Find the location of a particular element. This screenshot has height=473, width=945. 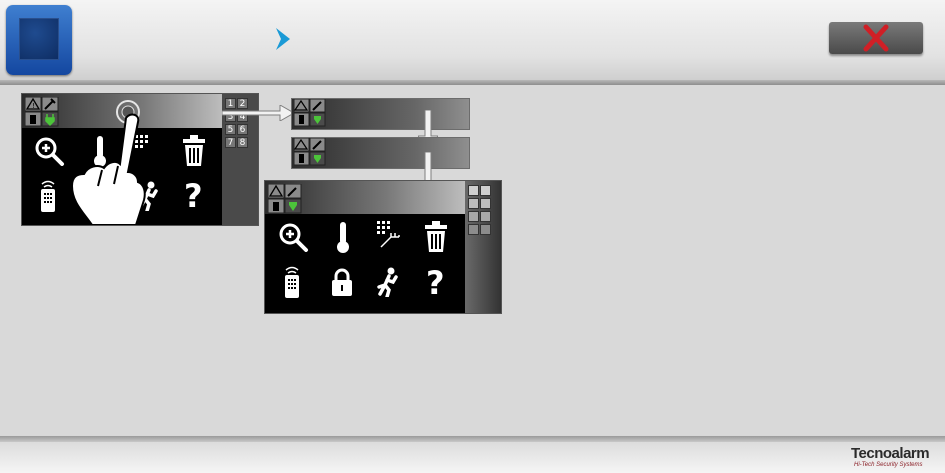

key-6: 6 is located at coordinates (242, 129).